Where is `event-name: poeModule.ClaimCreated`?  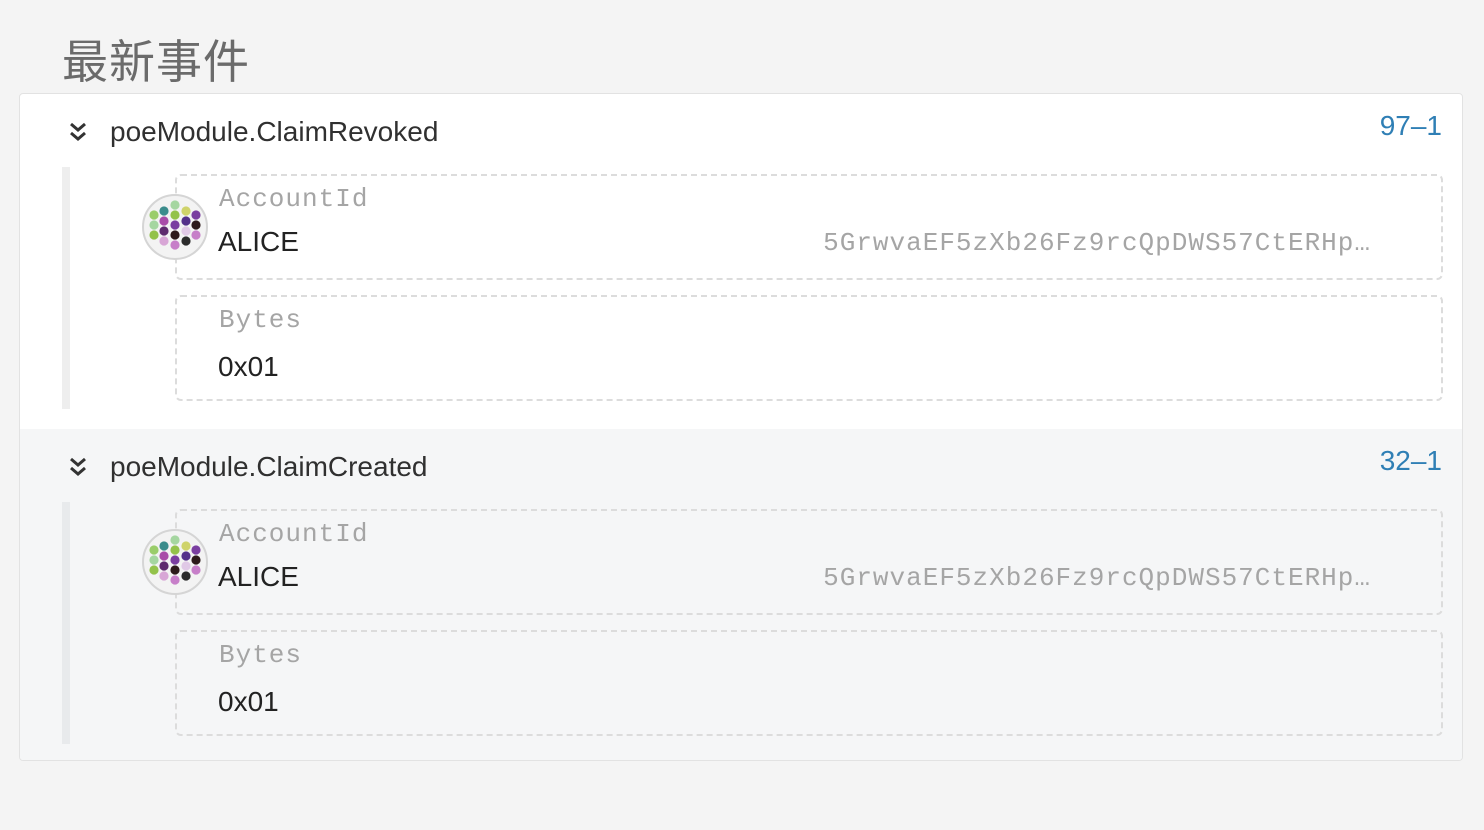
event-name: poeModule.ClaimCreated is located at coordinates (269, 466).